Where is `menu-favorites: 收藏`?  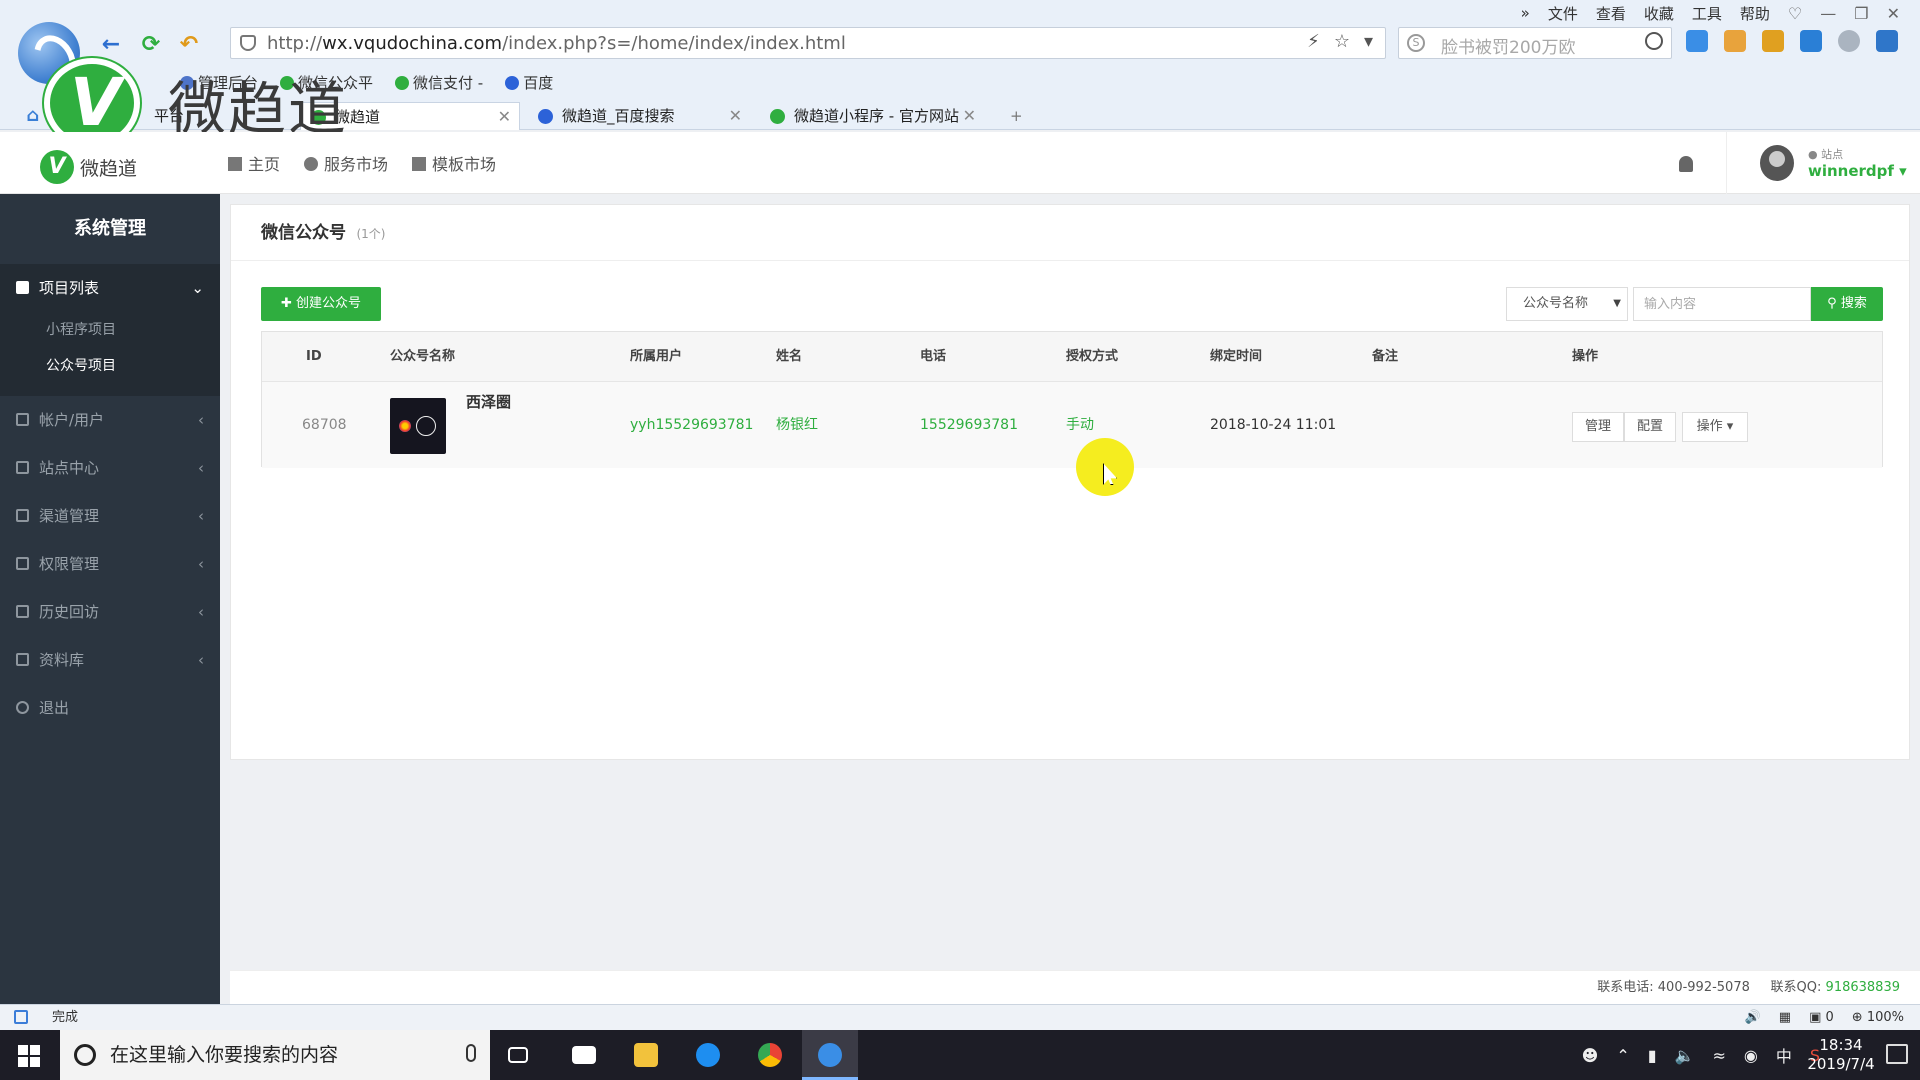 menu-favorites: 收藏 is located at coordinates (1659, 13).